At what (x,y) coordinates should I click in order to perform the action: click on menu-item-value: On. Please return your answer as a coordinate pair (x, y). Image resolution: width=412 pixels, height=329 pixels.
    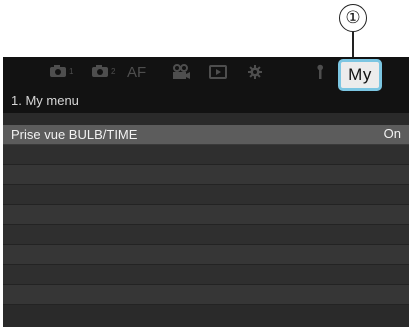
    Looking at the image, I should click on (392, 133).